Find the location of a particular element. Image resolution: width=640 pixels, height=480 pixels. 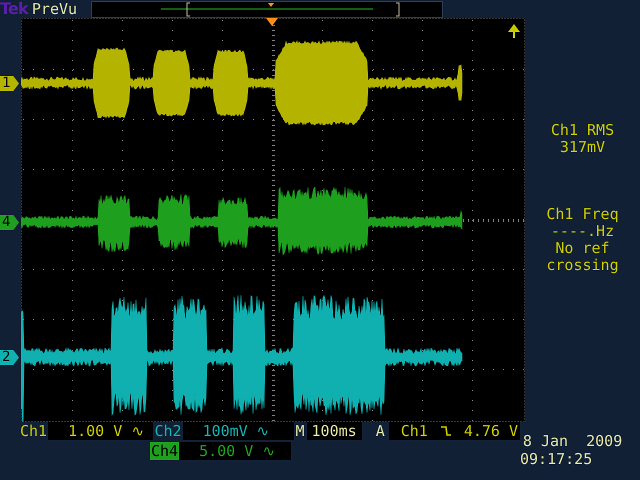

channel-marker: 2 is located at coordinates (9, 357).